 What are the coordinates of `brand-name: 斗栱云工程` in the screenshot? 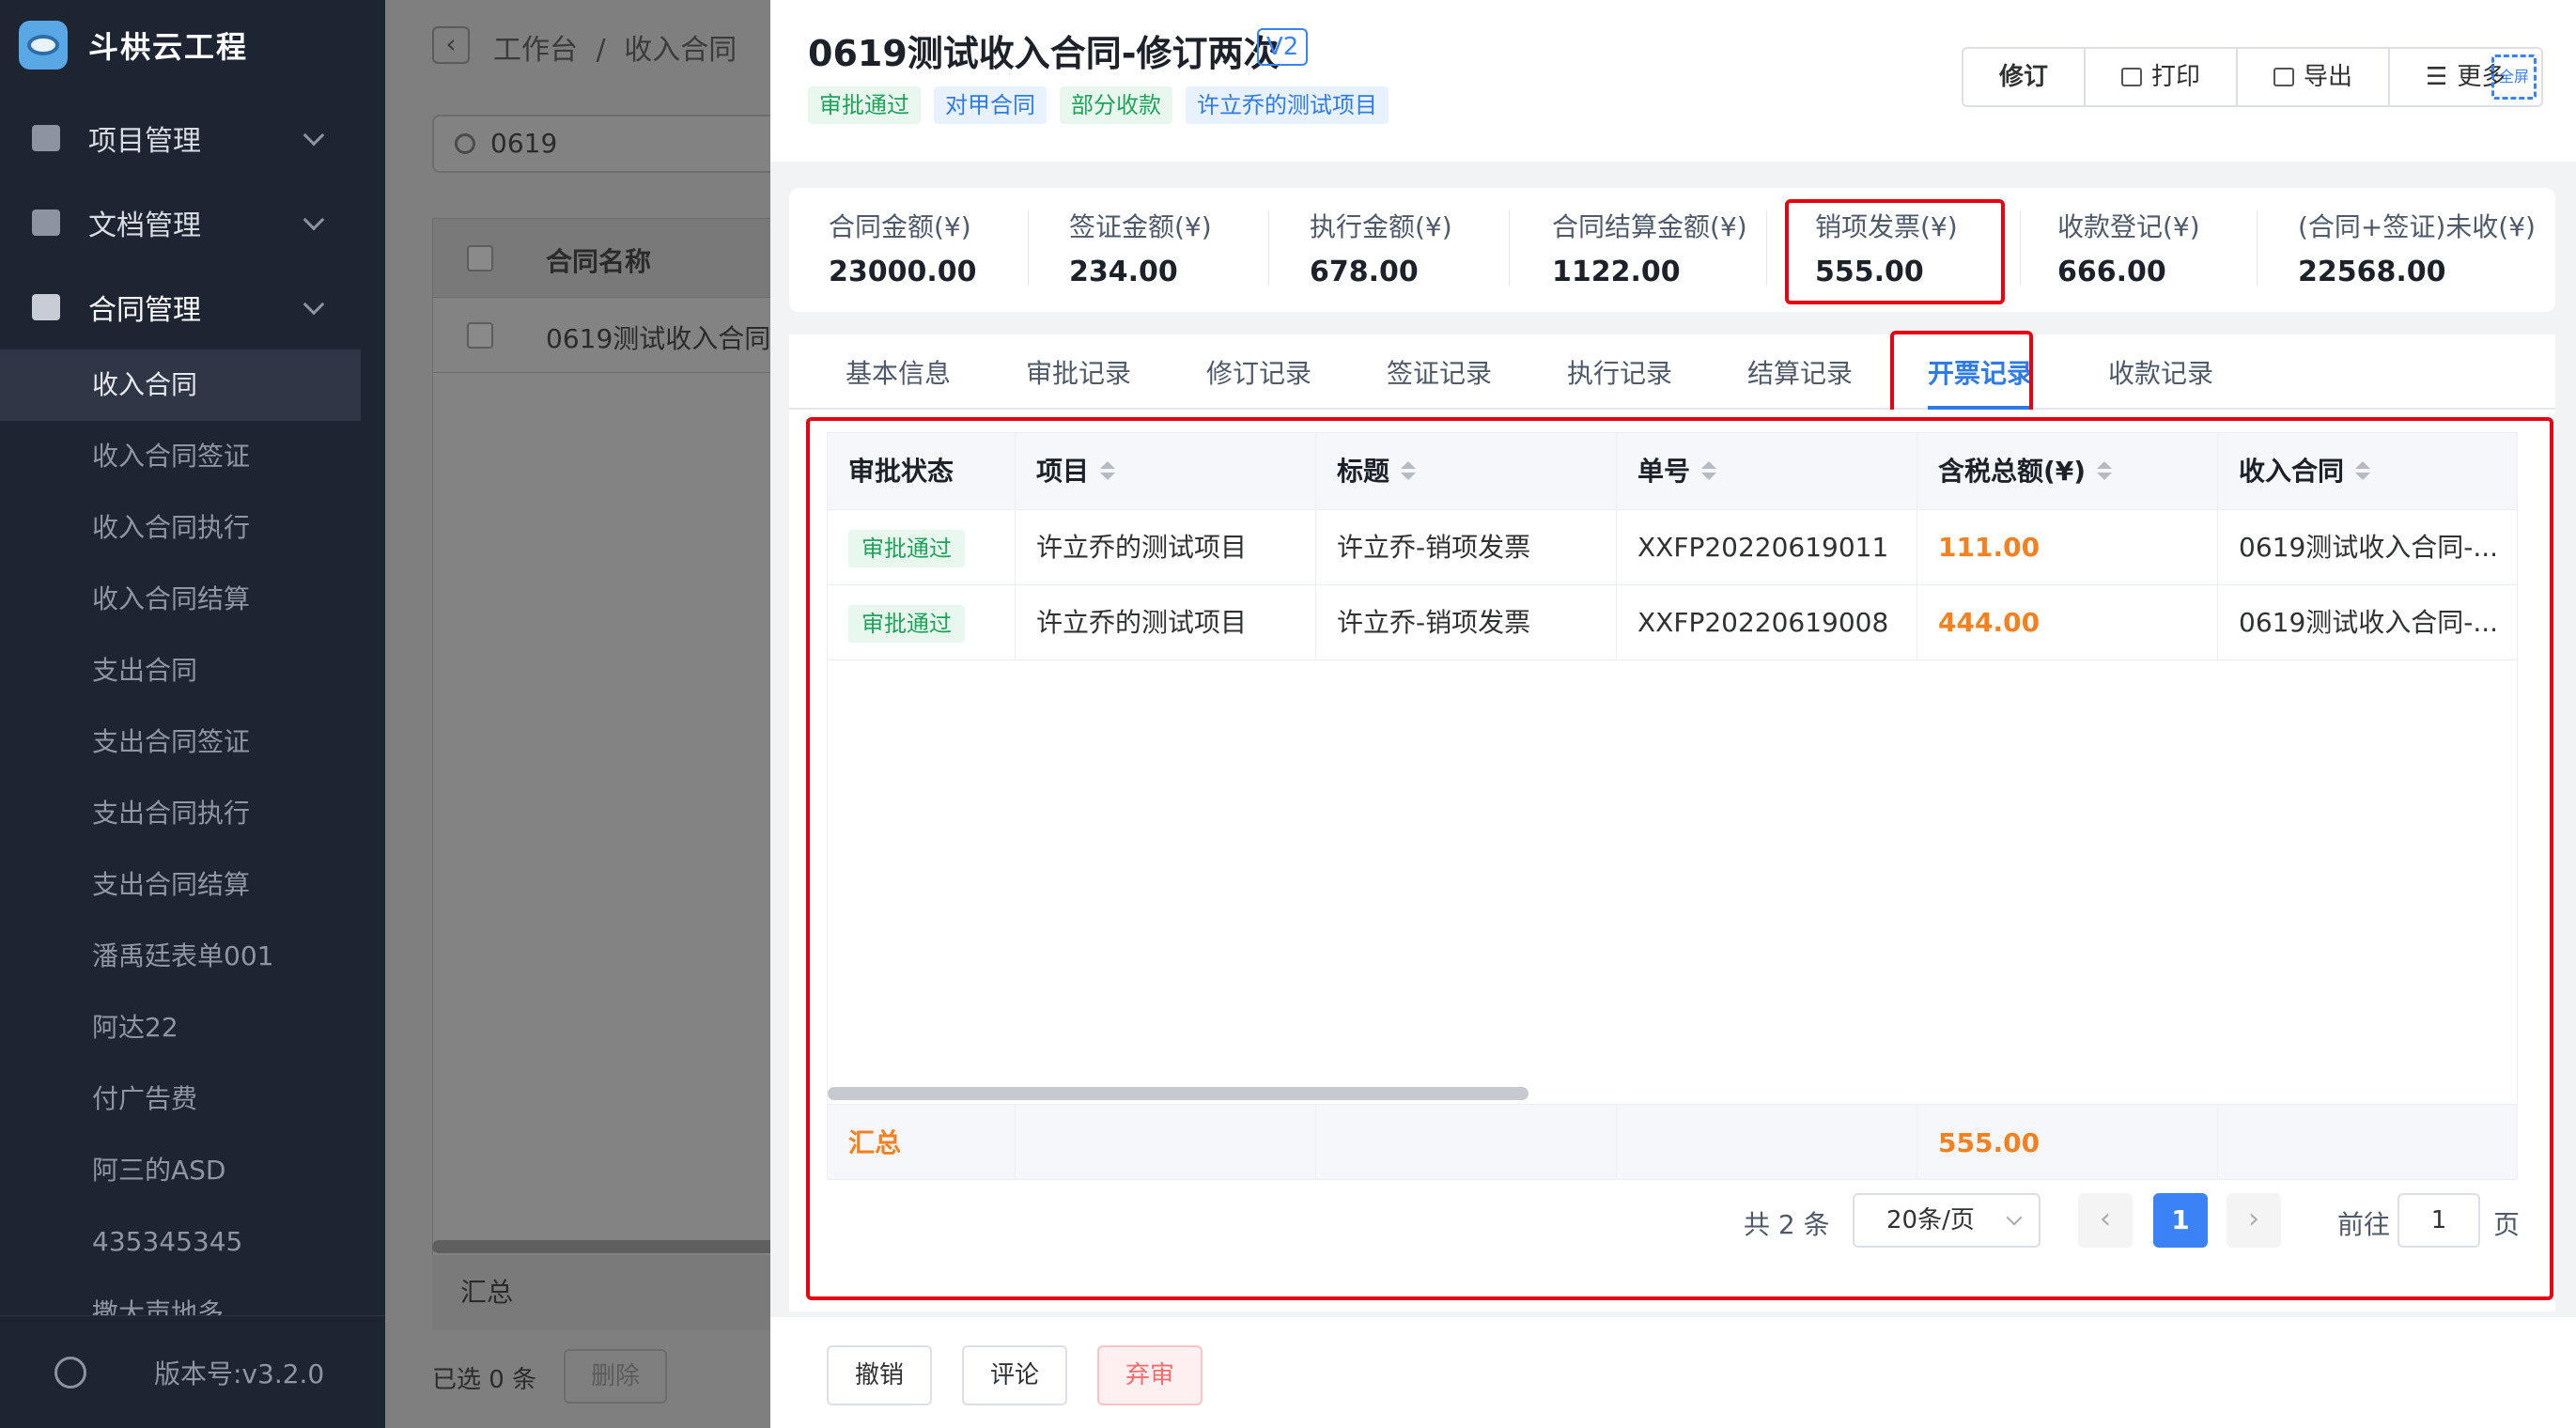 It's located at (168, 47).